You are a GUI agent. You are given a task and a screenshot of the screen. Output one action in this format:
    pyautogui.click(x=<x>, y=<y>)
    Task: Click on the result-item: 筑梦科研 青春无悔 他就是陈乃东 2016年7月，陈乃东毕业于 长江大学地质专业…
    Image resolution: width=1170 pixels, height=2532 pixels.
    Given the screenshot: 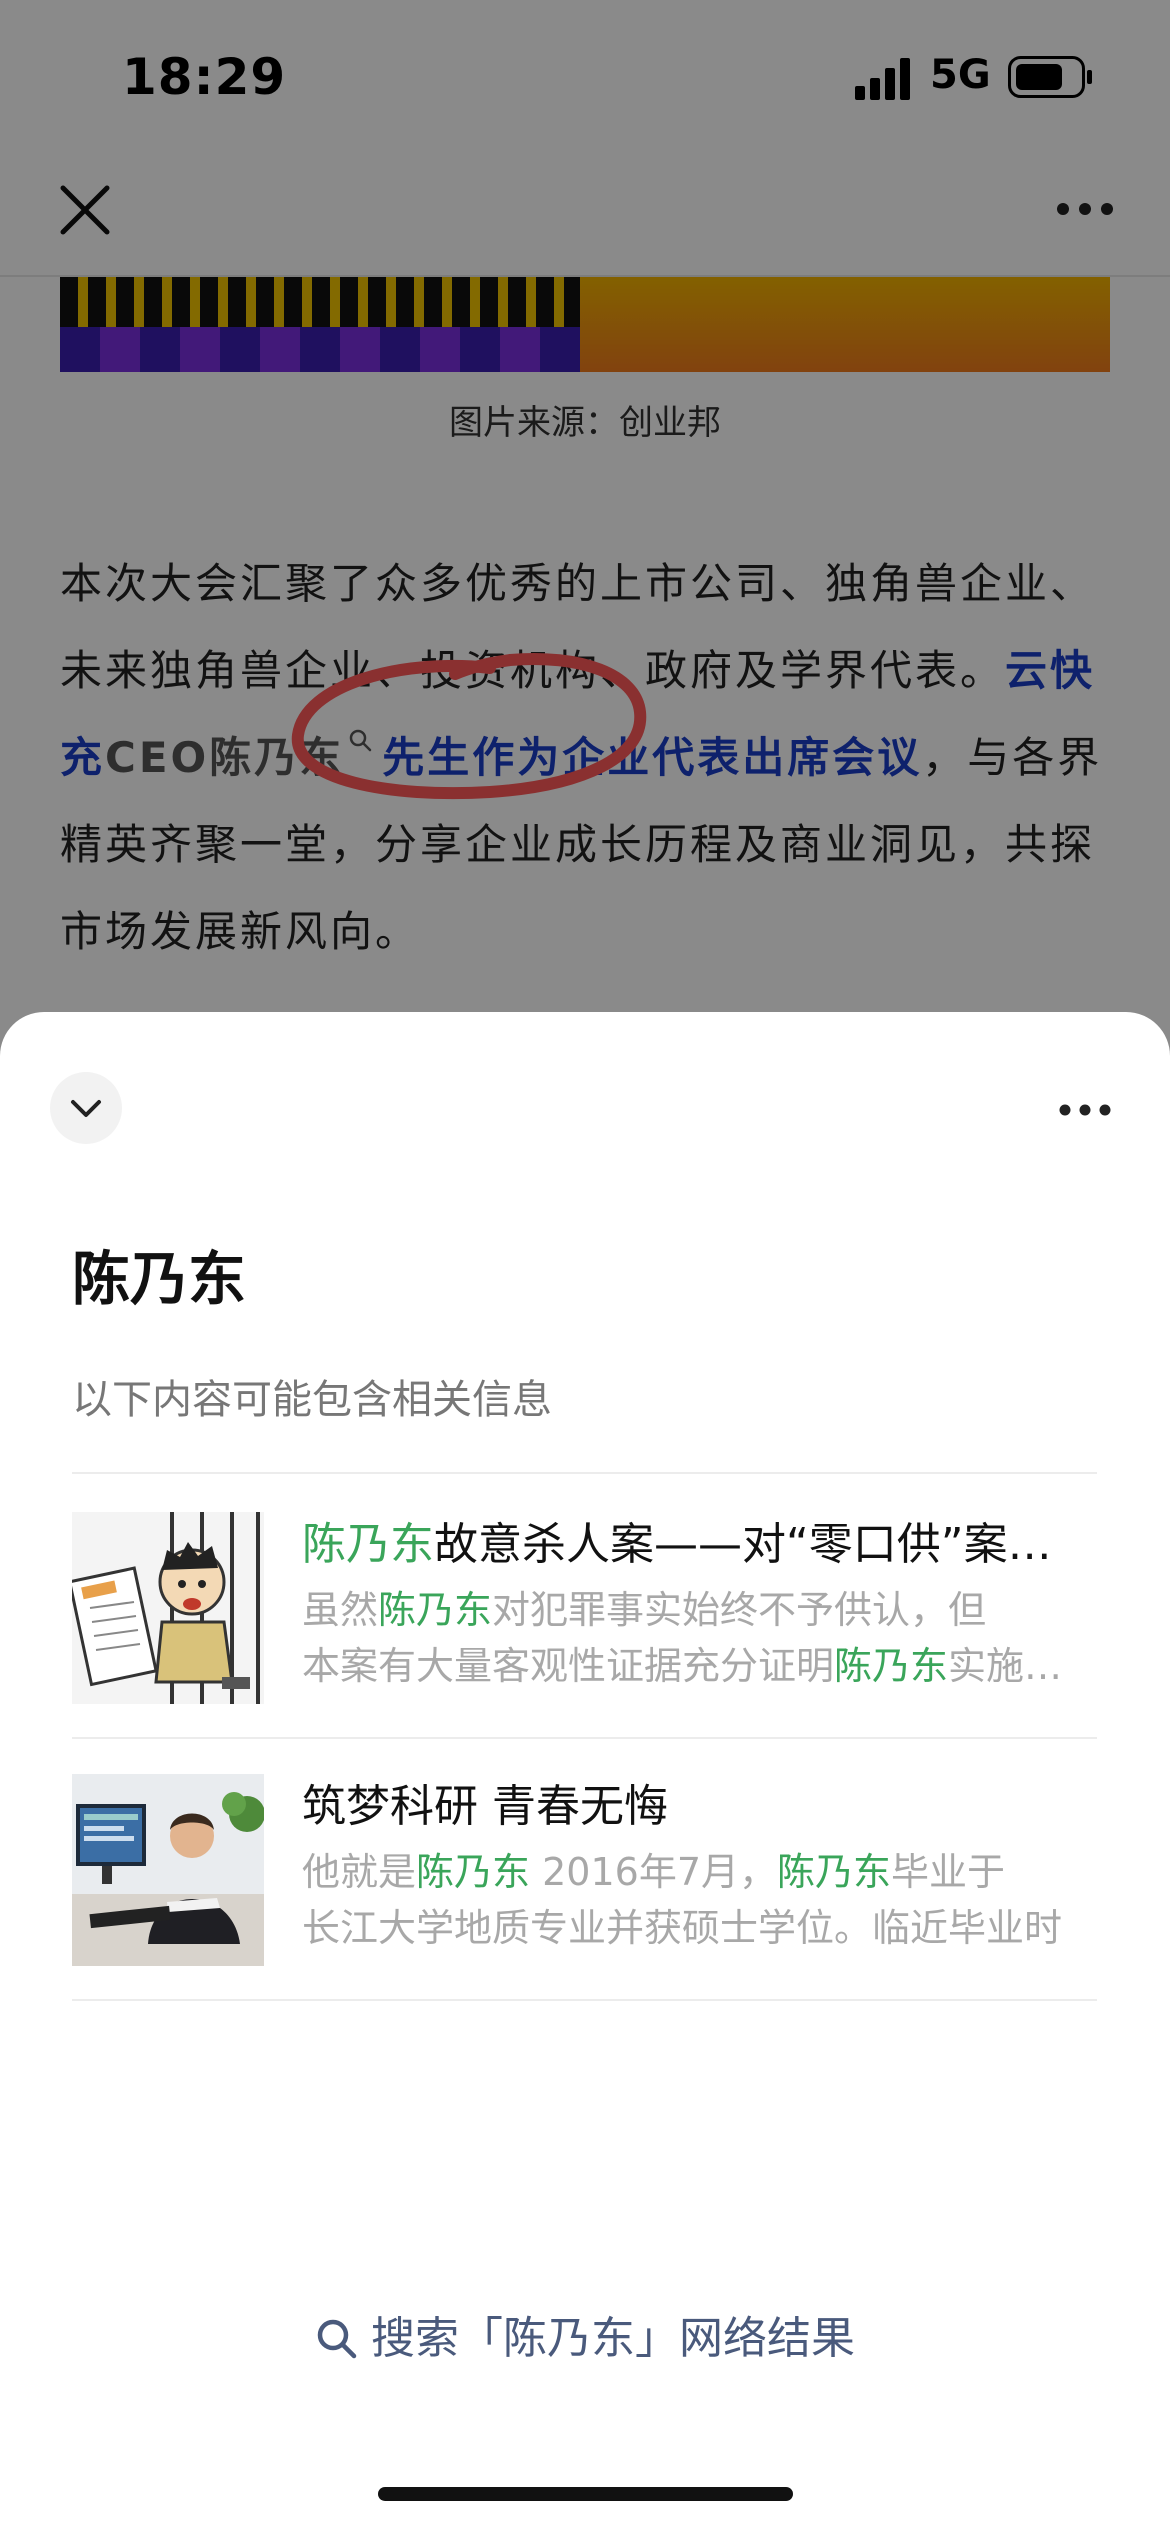 What is the action you would take?
    pyautogui.click(x=584, y=1870)
    